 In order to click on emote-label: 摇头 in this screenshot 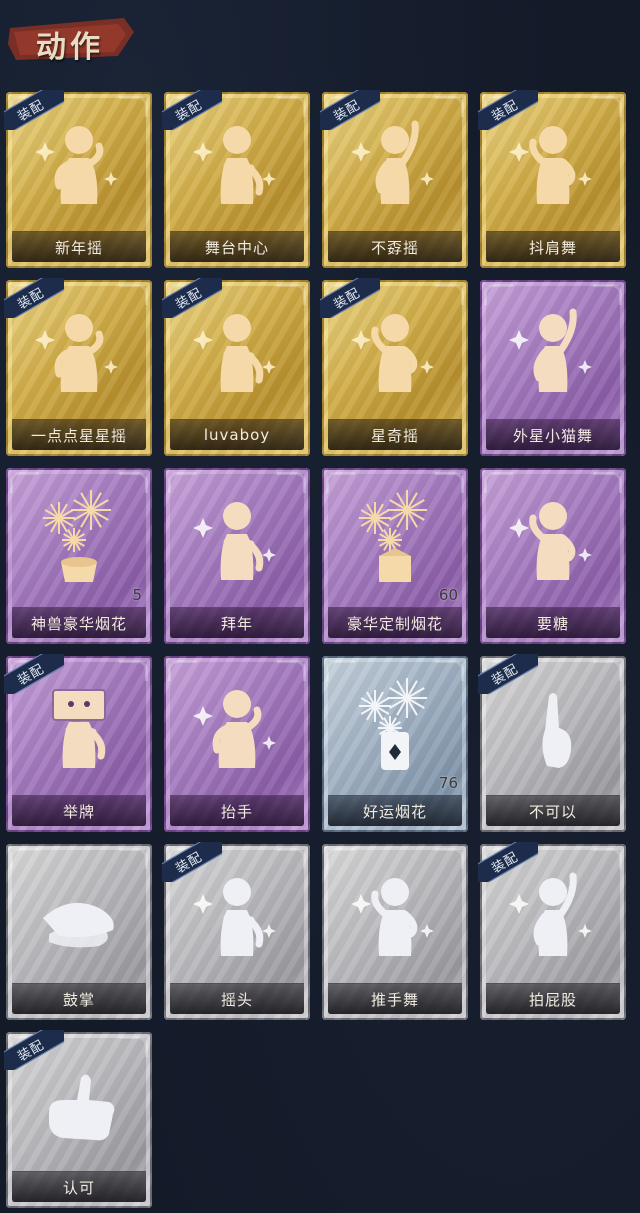, I will do `click(237, 998)`.